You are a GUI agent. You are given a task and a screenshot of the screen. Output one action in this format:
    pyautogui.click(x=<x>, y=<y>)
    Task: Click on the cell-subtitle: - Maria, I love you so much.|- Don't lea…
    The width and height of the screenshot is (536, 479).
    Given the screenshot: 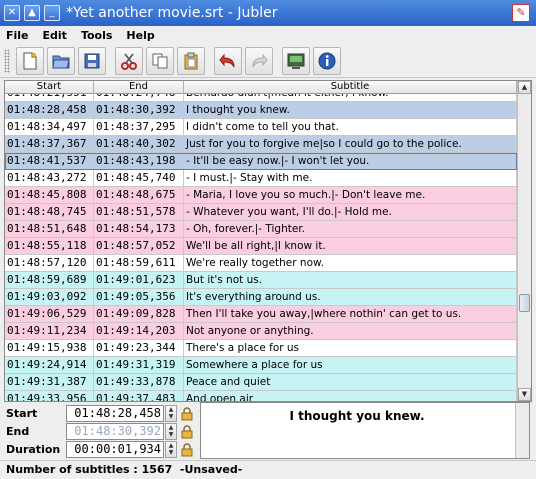 What is the action you would take?
    pyautogui.click(x=350, y=195)
    